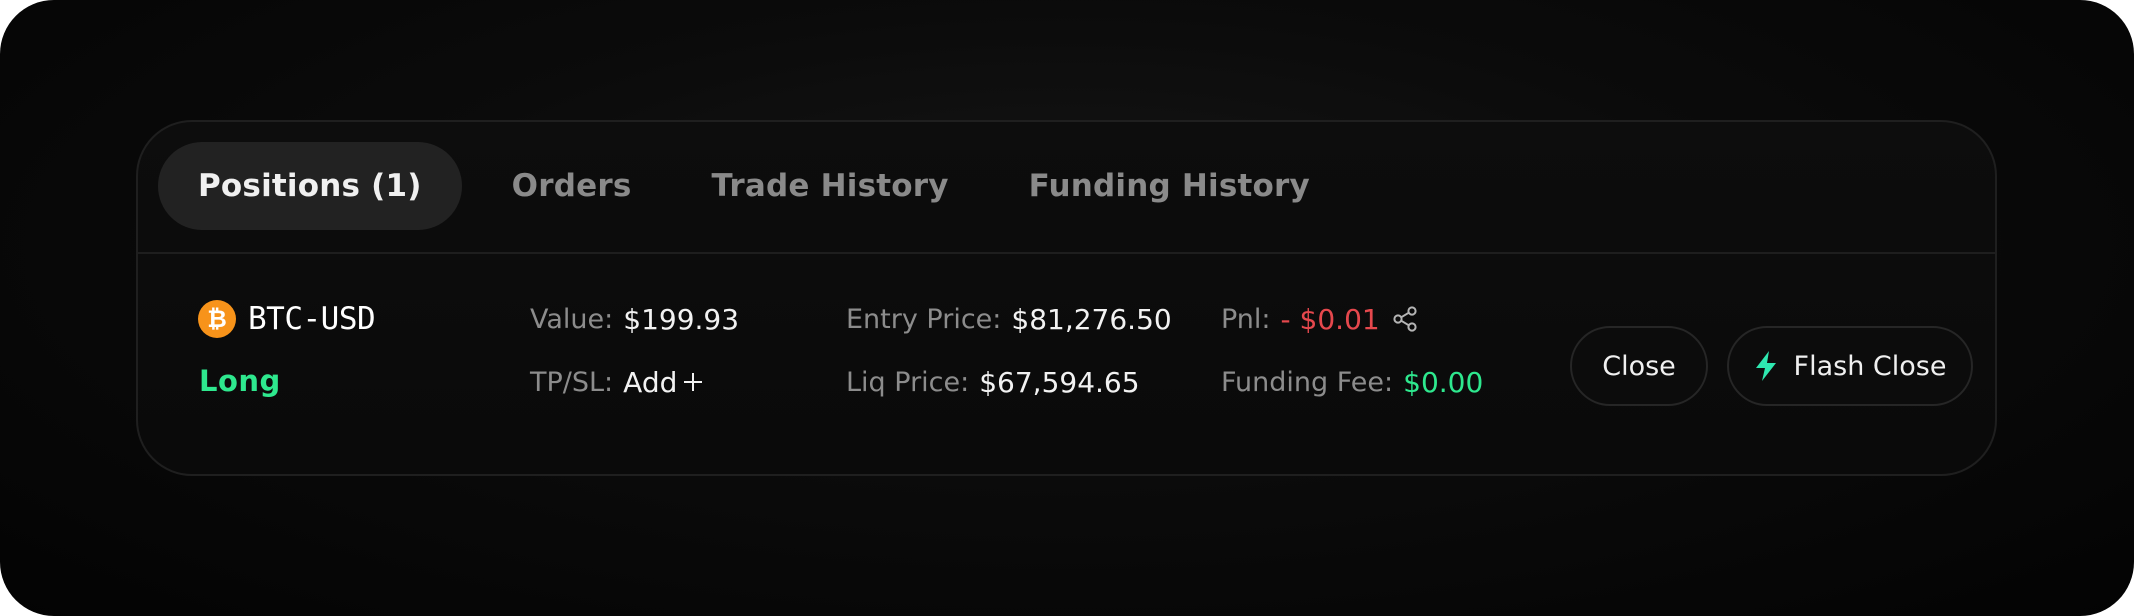 The height and width of the screenshot is (616, 2134). I want to click on close-button: Close, so click(1639, 366).